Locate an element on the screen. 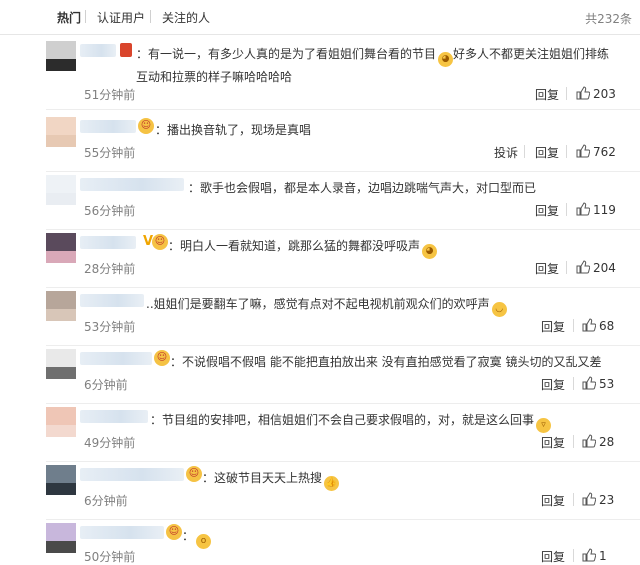 This screenshot has height=565, width=640. like-count: 68 is located at coordinates (607, 326).